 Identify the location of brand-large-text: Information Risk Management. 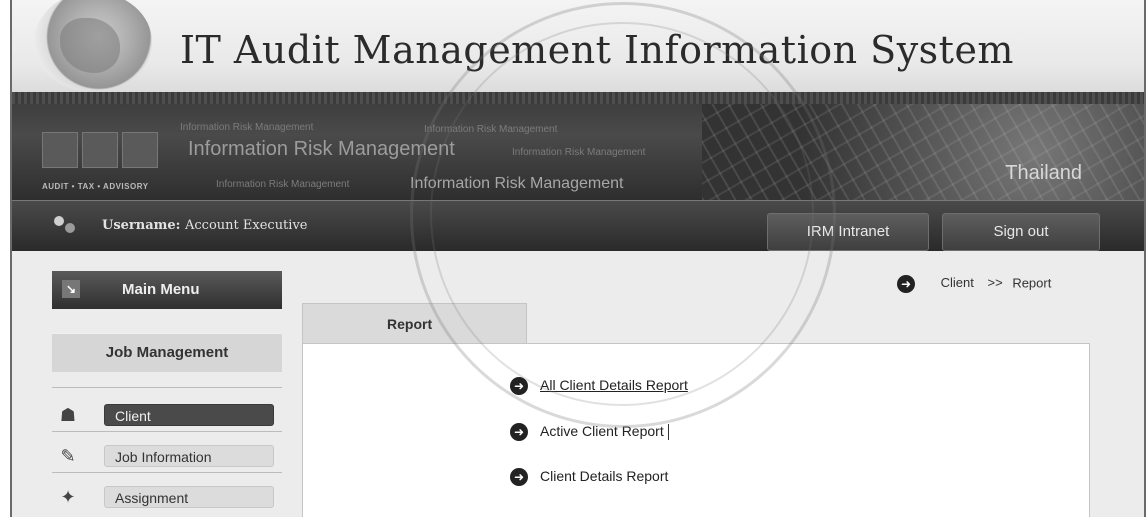
(321, 149).